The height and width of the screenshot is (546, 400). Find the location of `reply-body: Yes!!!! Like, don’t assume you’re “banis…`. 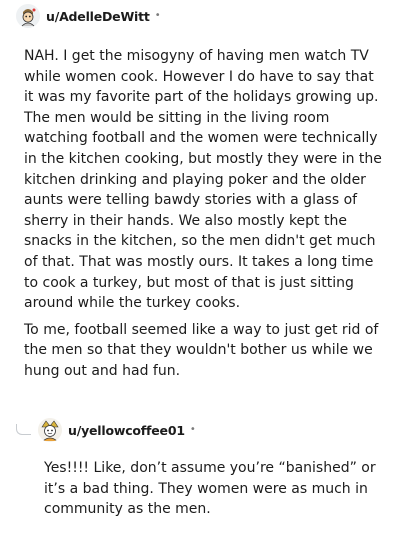

reply-body: Yes!!!! Like, don’t assume you’re “banis… is located at coordinates (214, 489).